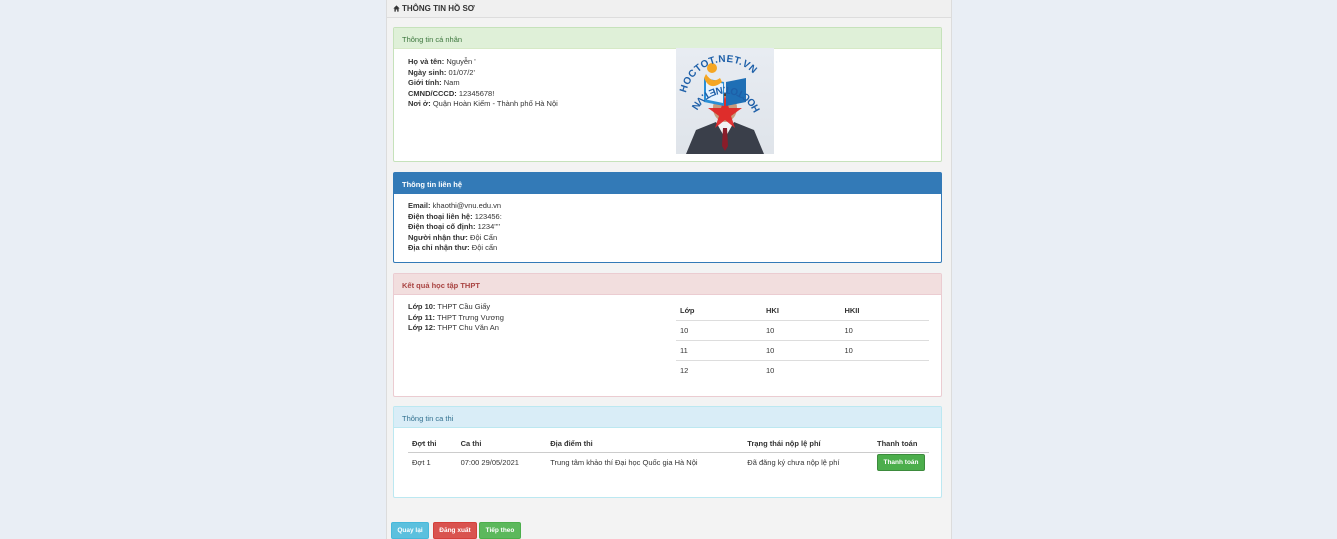 Image resolution: width=1337 pixels, height=539 pixels. I want to click on col-header-session: Ca thi, so click(501, 444).